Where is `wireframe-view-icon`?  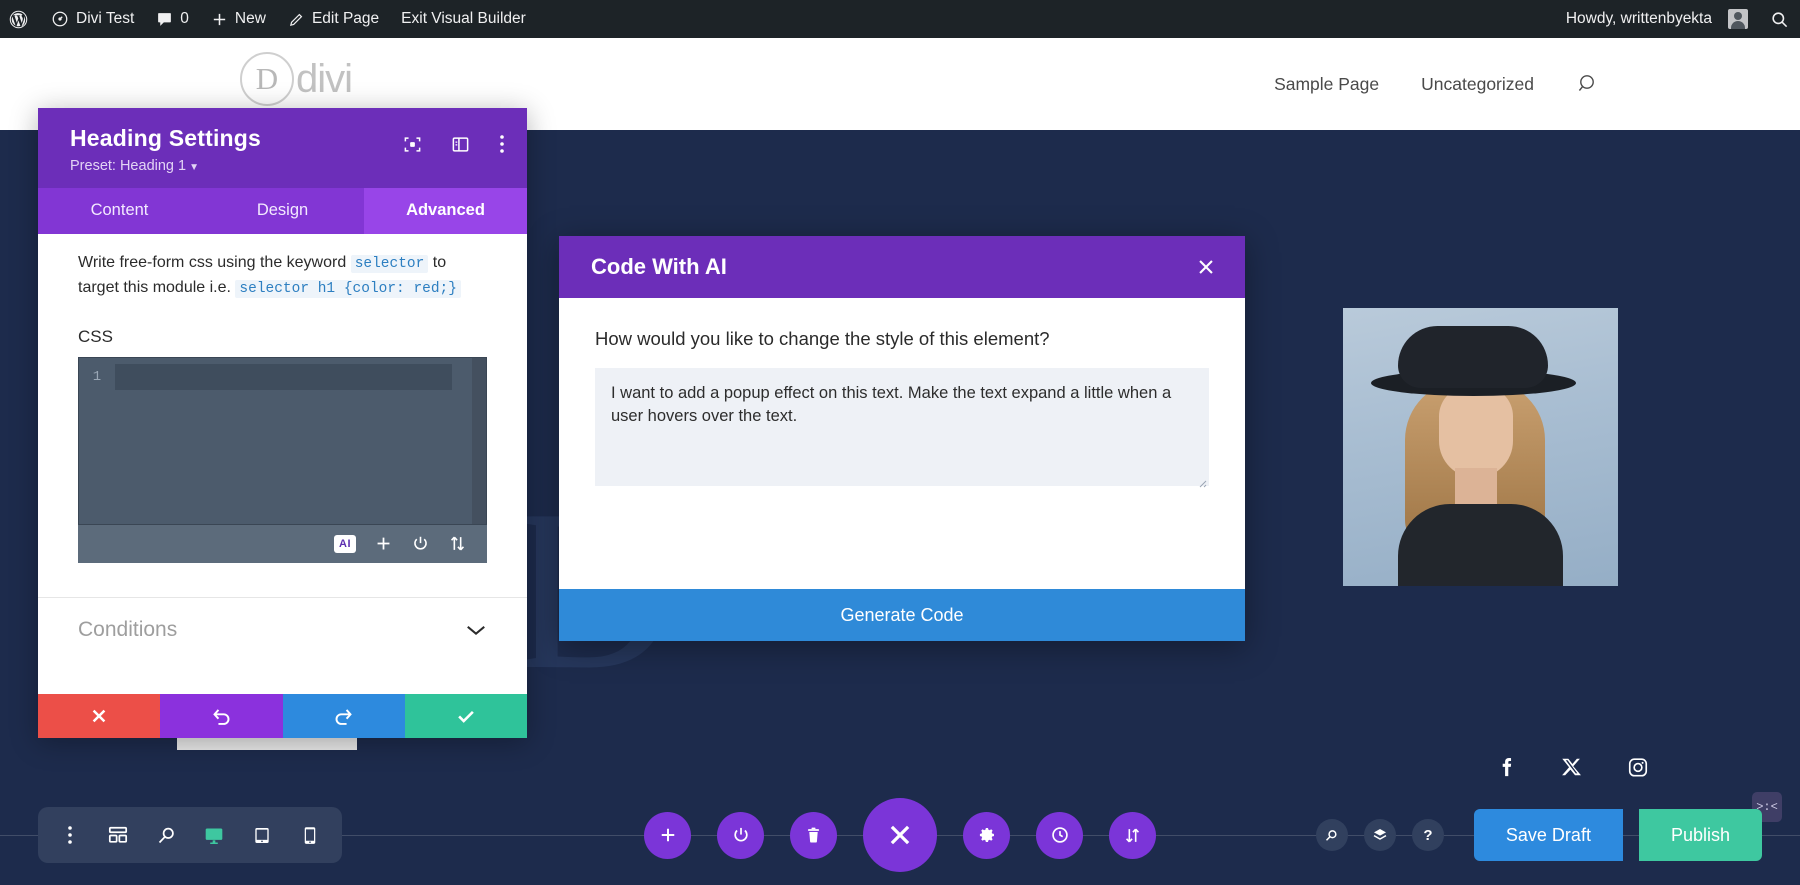 wireframe-view-icon is located at coordinates (118, 835).